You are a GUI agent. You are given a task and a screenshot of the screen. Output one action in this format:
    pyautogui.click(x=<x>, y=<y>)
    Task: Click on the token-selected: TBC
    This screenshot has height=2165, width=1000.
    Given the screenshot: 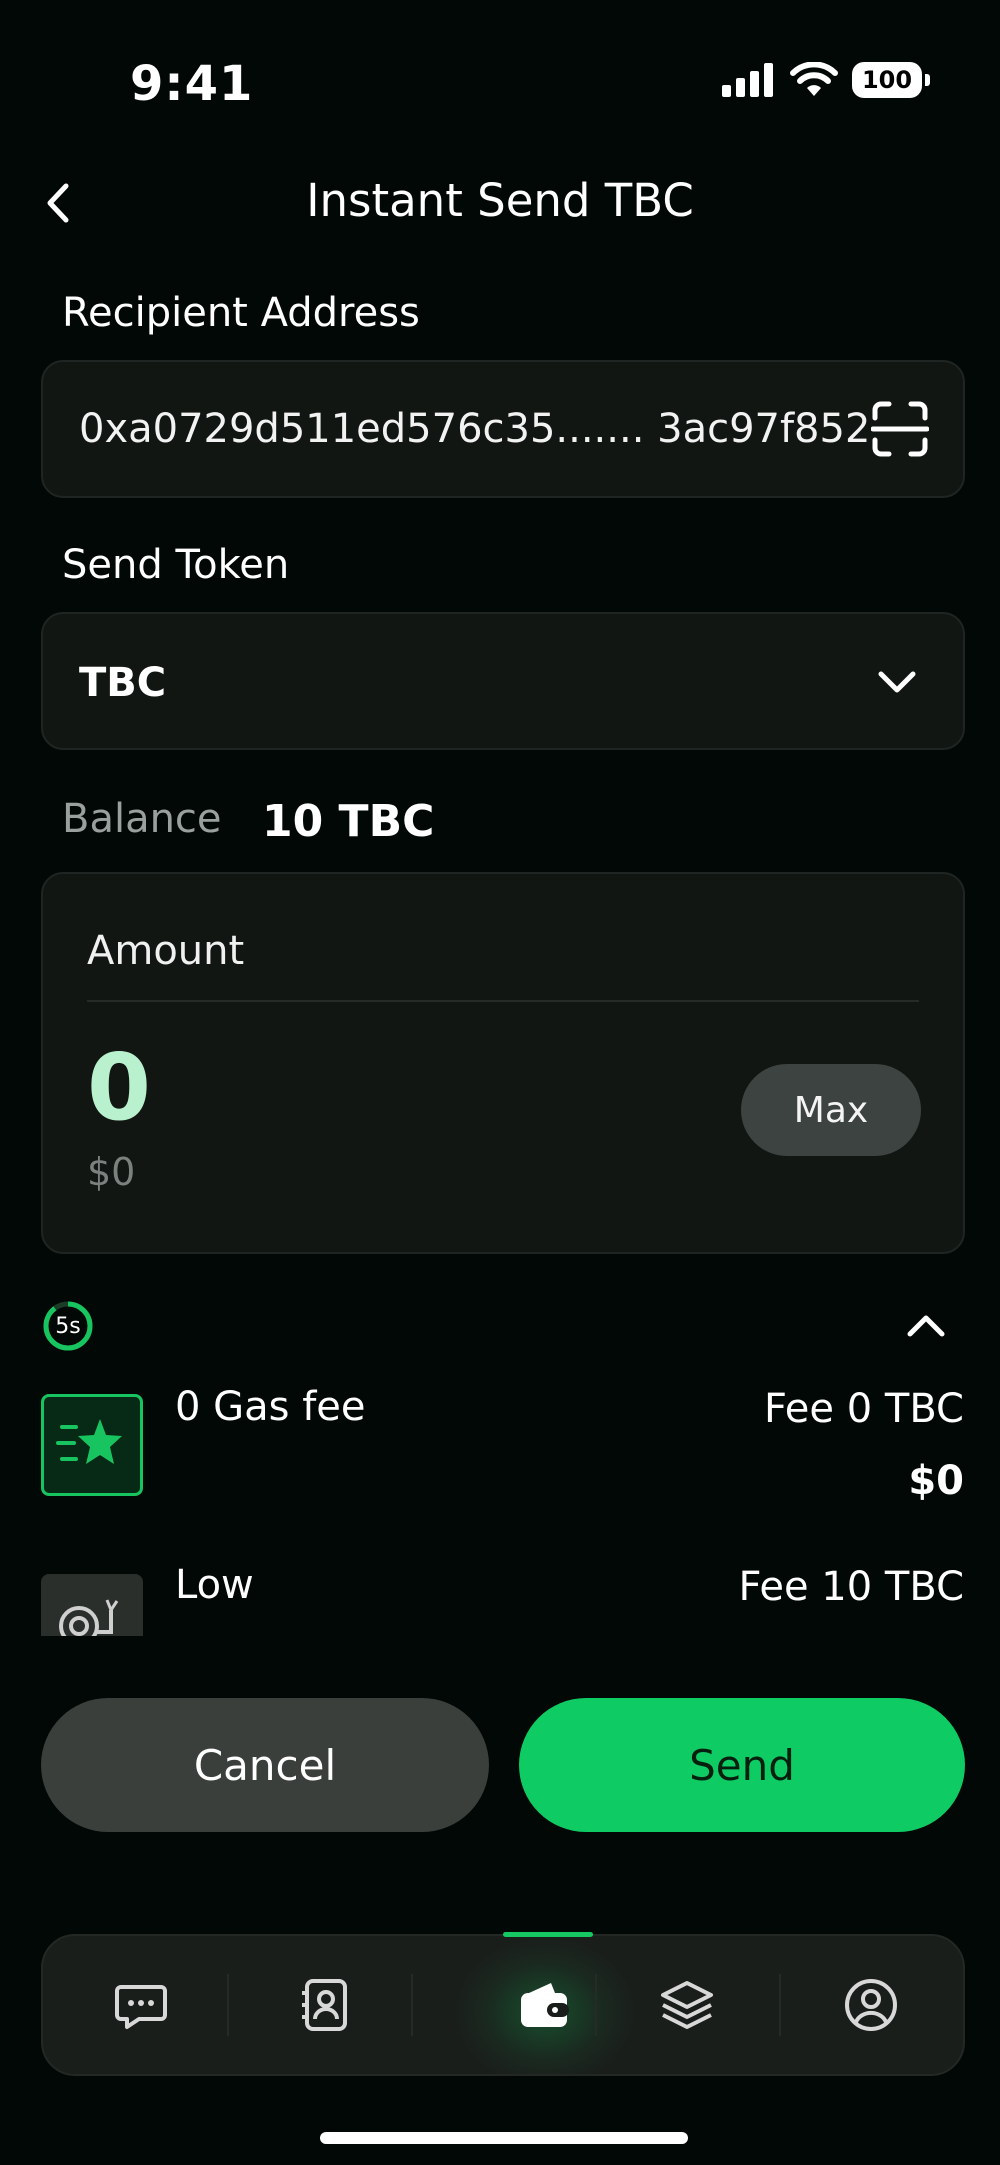 What is the action you would take?
    pyautogui.click(x=123, y=683)
    